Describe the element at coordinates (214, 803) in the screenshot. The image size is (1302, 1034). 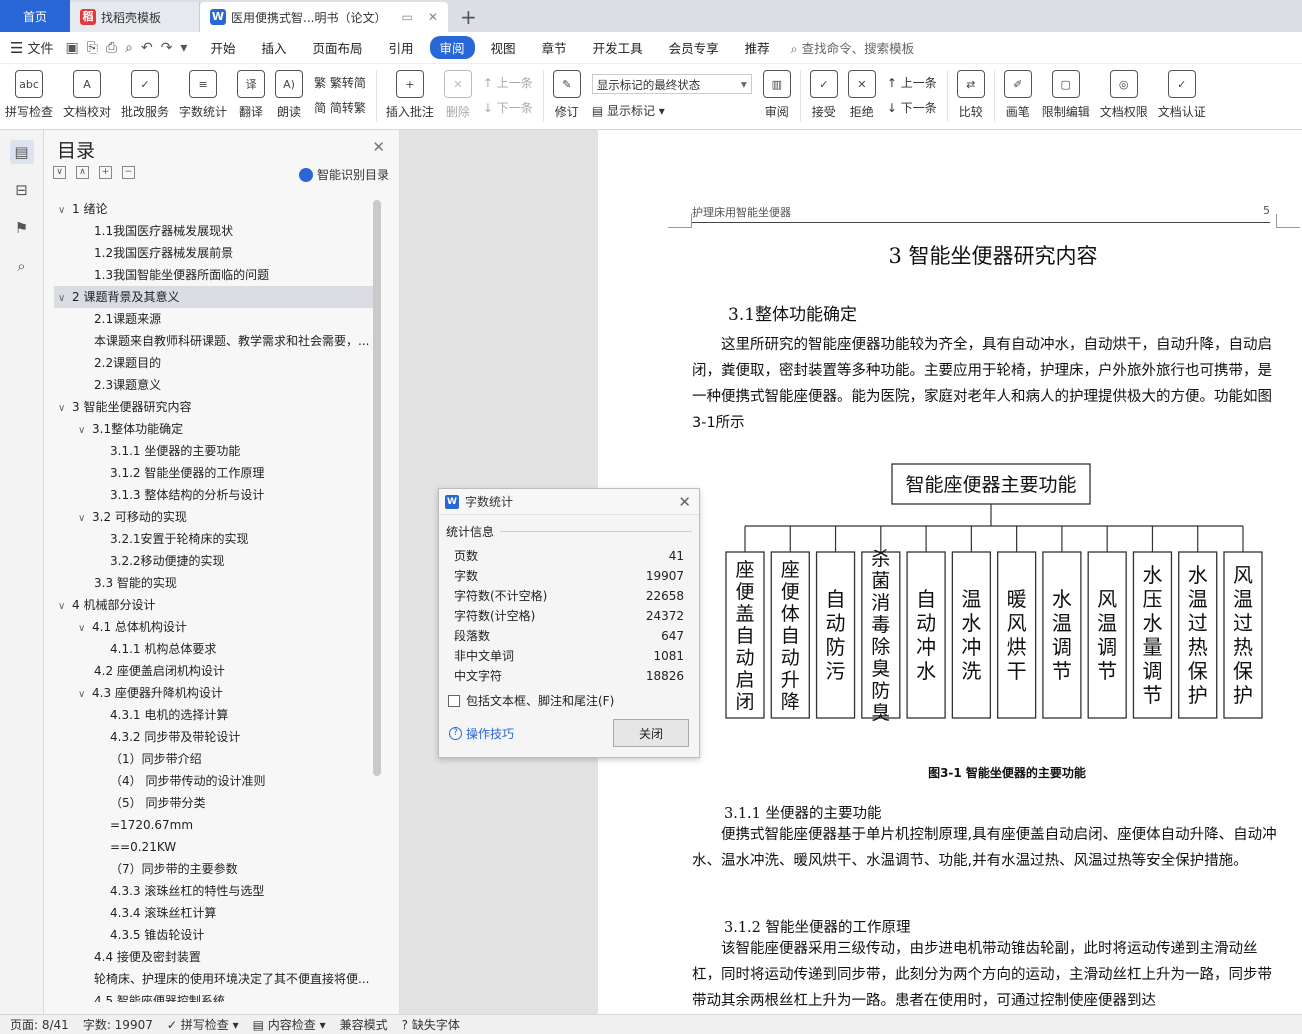
I see `toc-item: （5） 同步带分类` at that location.